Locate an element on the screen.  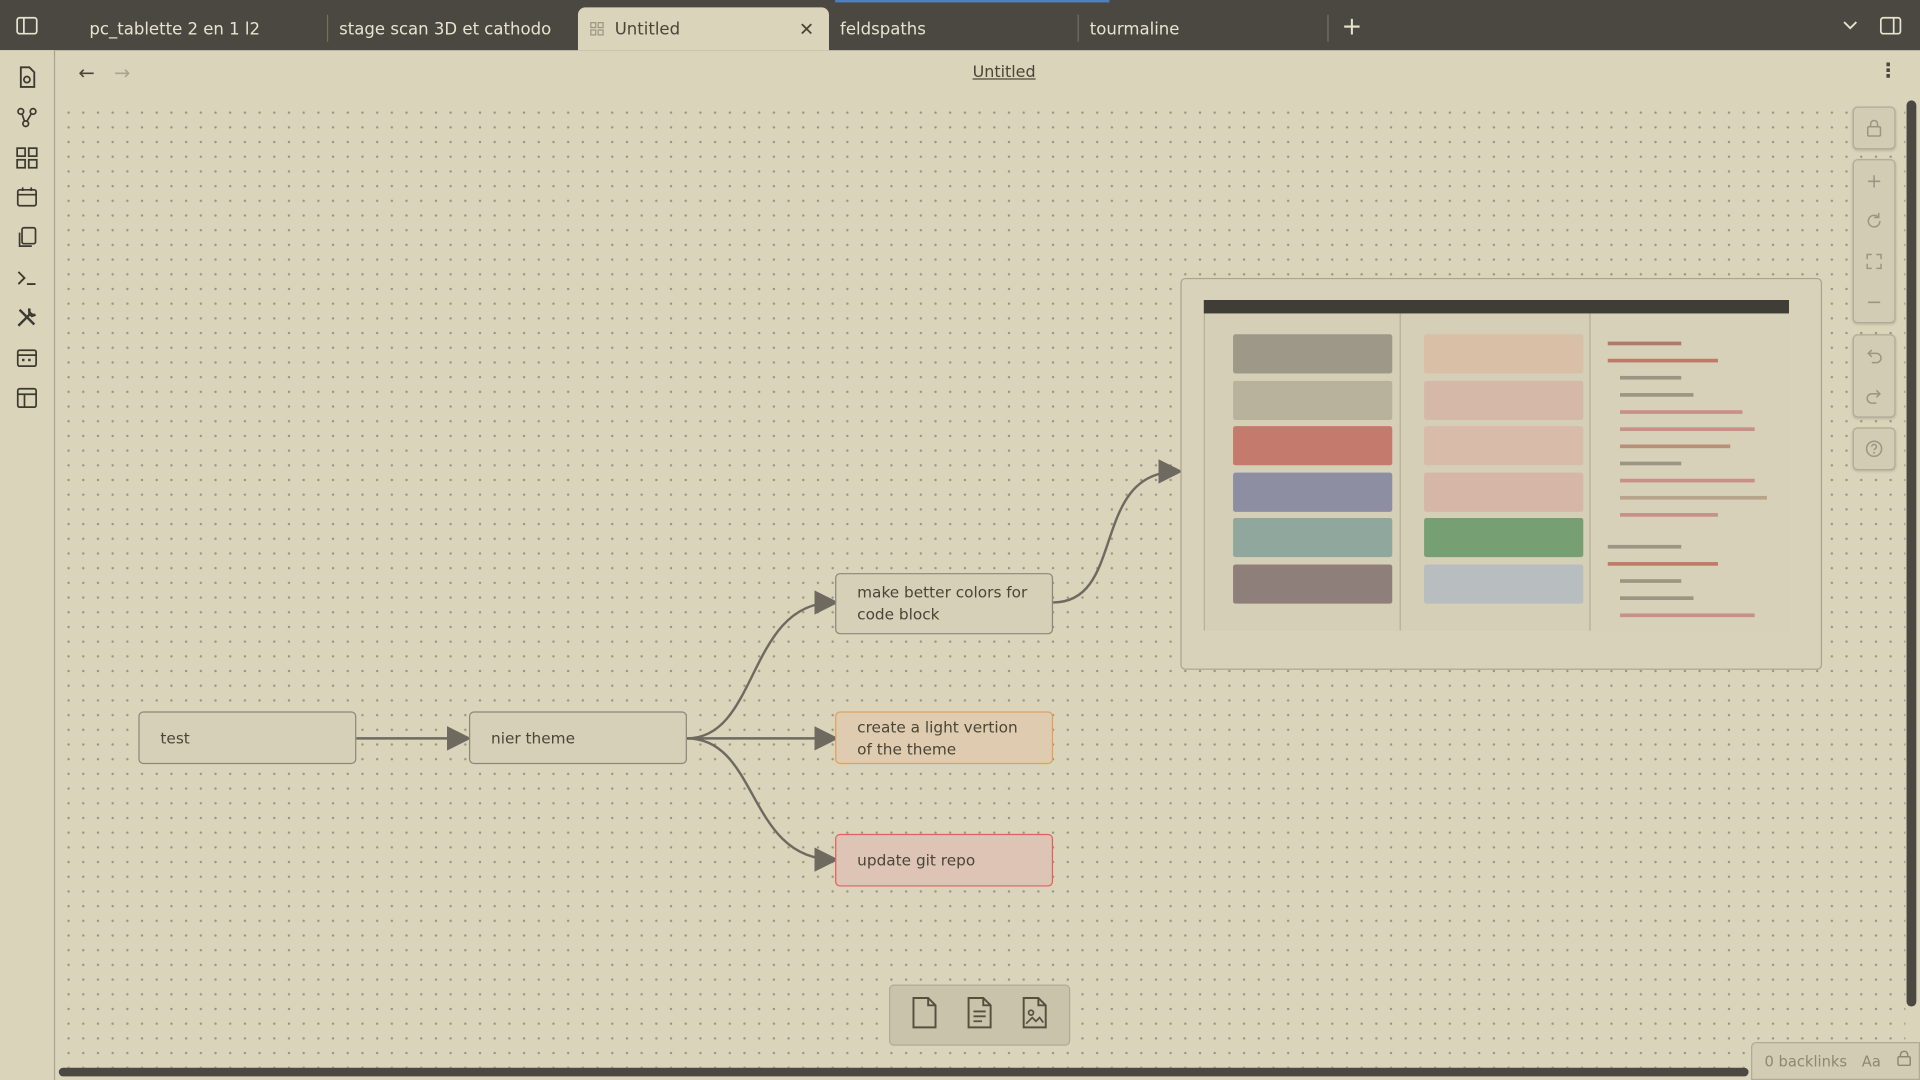
tab-untitled: Untitled ✕ is located at coordinates (703, 29).